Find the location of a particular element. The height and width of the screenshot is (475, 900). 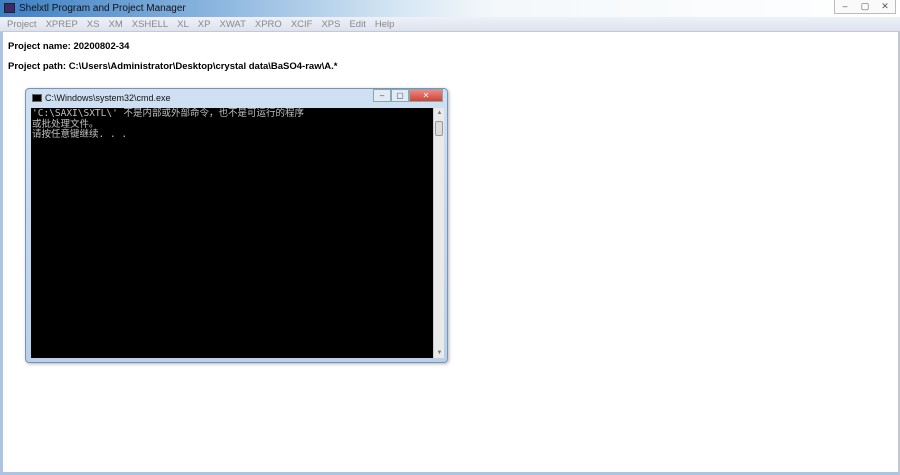

window-controls: – ▢ ✕ is located at coordinates (865, 7).